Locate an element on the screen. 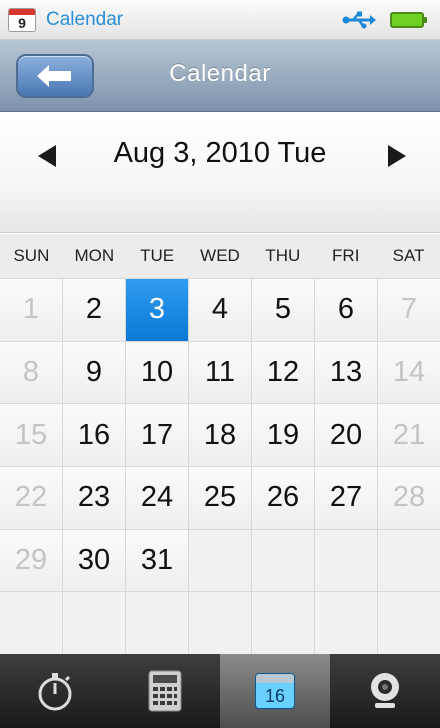 The height and width of the screenshot is (728, 440). weekday-mon: MON is located at coordinates (94, 255).